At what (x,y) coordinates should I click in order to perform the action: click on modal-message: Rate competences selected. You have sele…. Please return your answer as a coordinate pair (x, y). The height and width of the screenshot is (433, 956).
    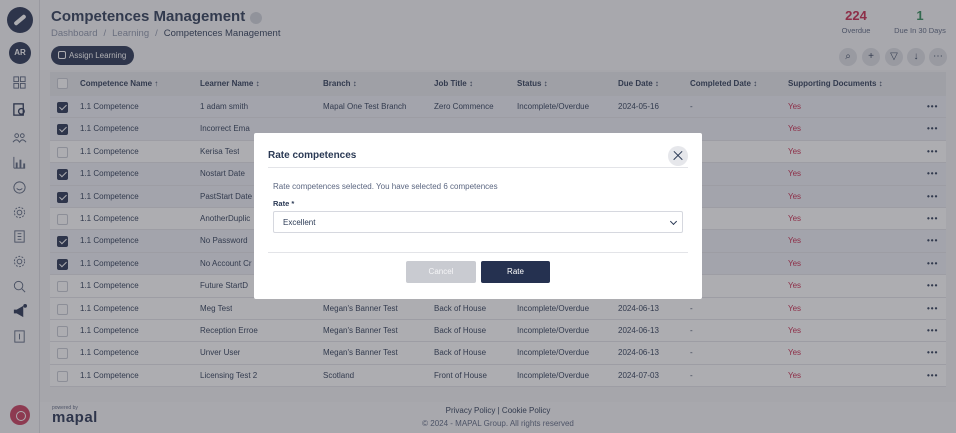
    Looking at the image, I should click on (385, 186).